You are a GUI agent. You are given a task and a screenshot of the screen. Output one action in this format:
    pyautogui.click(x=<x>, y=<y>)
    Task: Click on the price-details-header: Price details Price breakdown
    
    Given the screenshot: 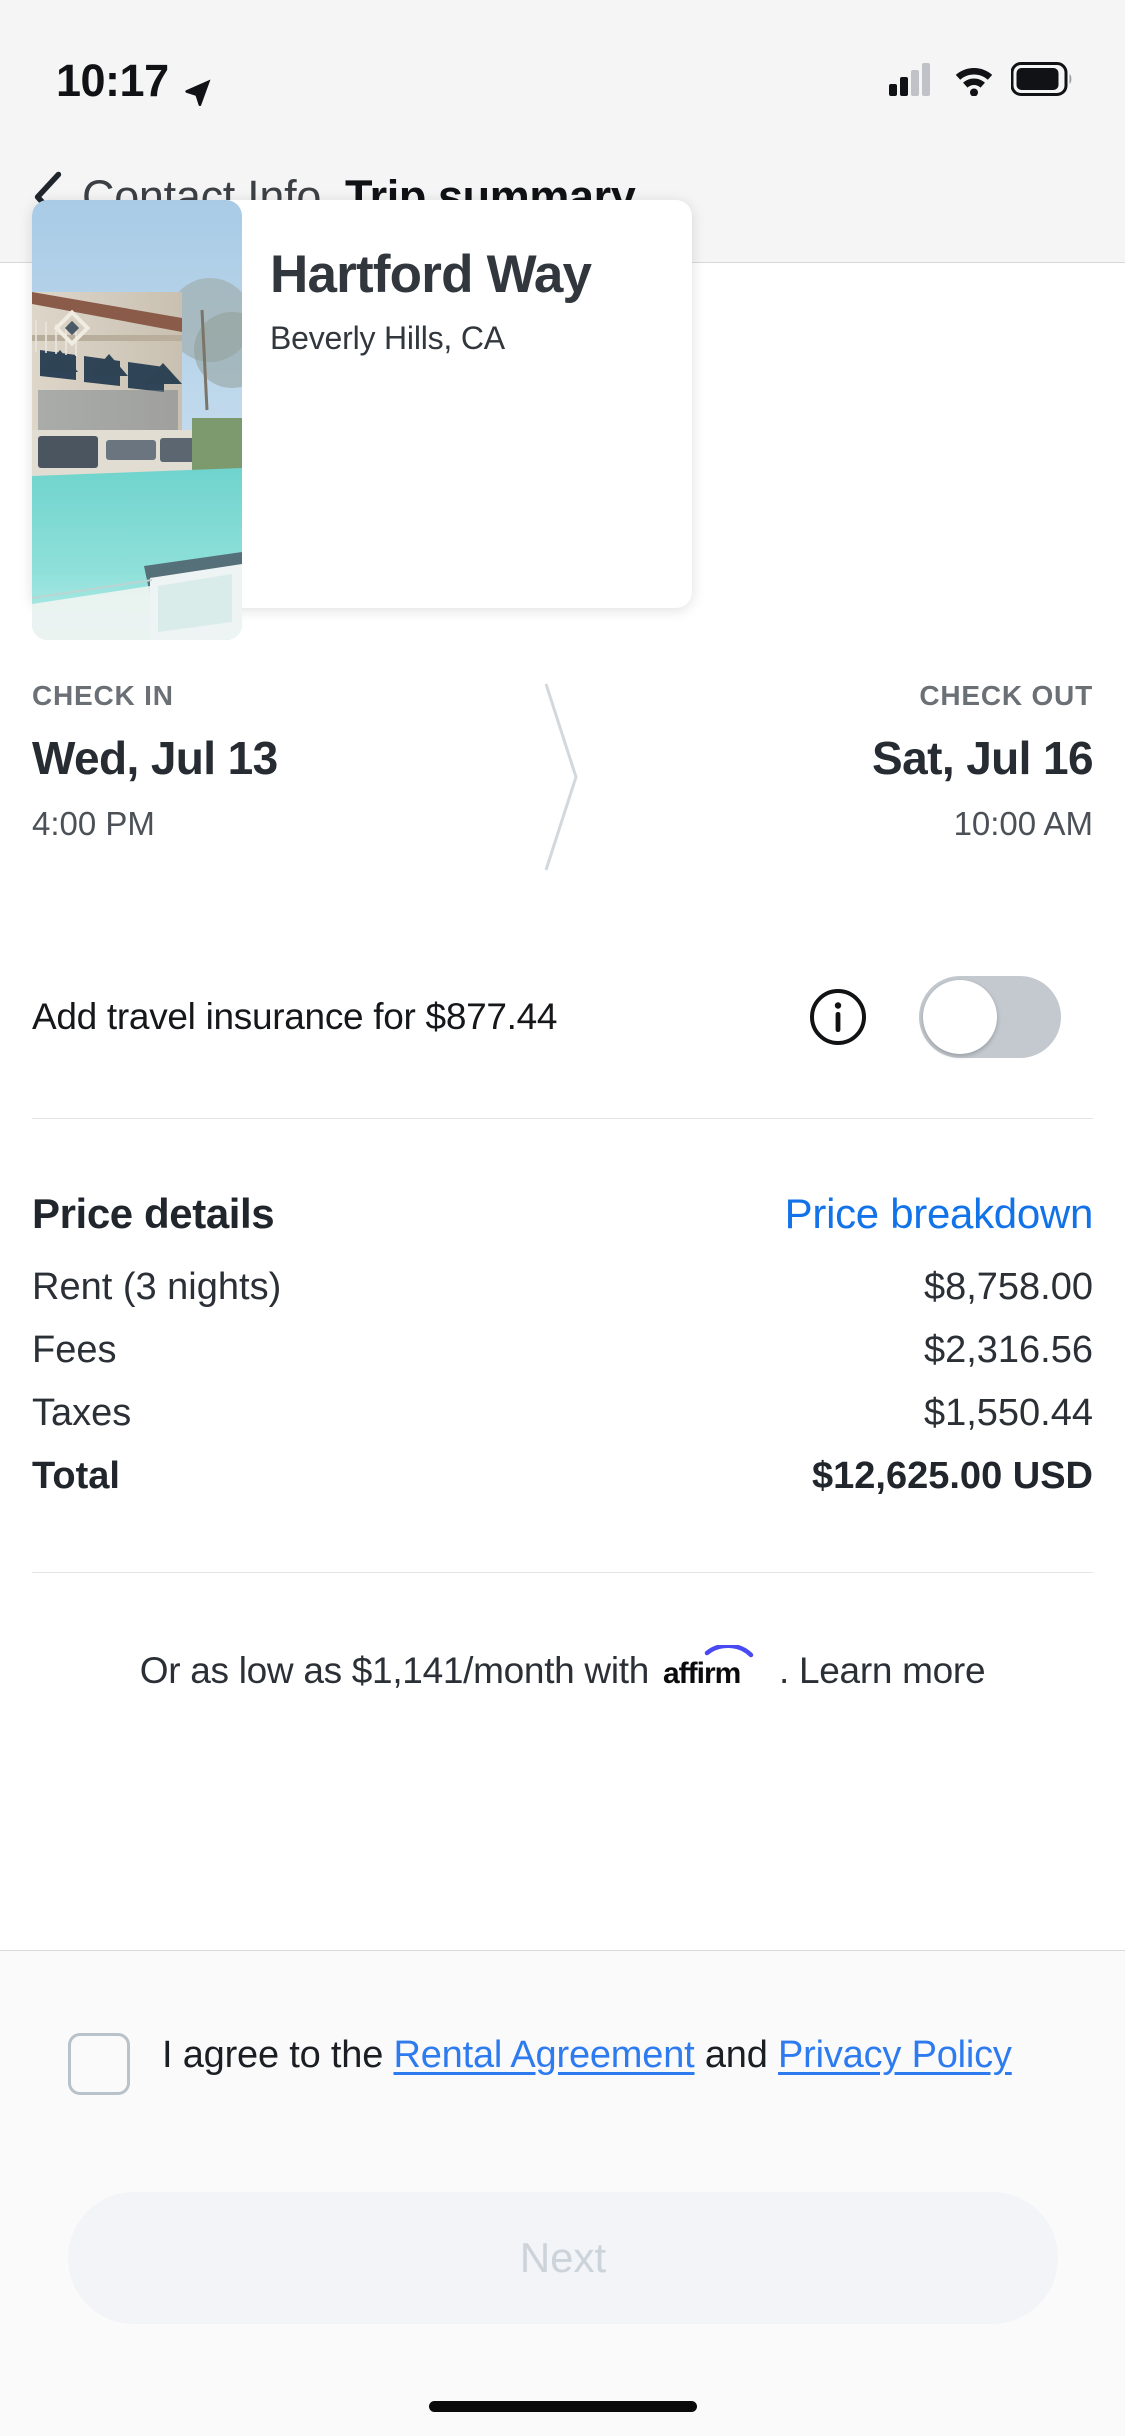 What is the action you would take?
    pyautogui.click(x=562, y=1214)
    